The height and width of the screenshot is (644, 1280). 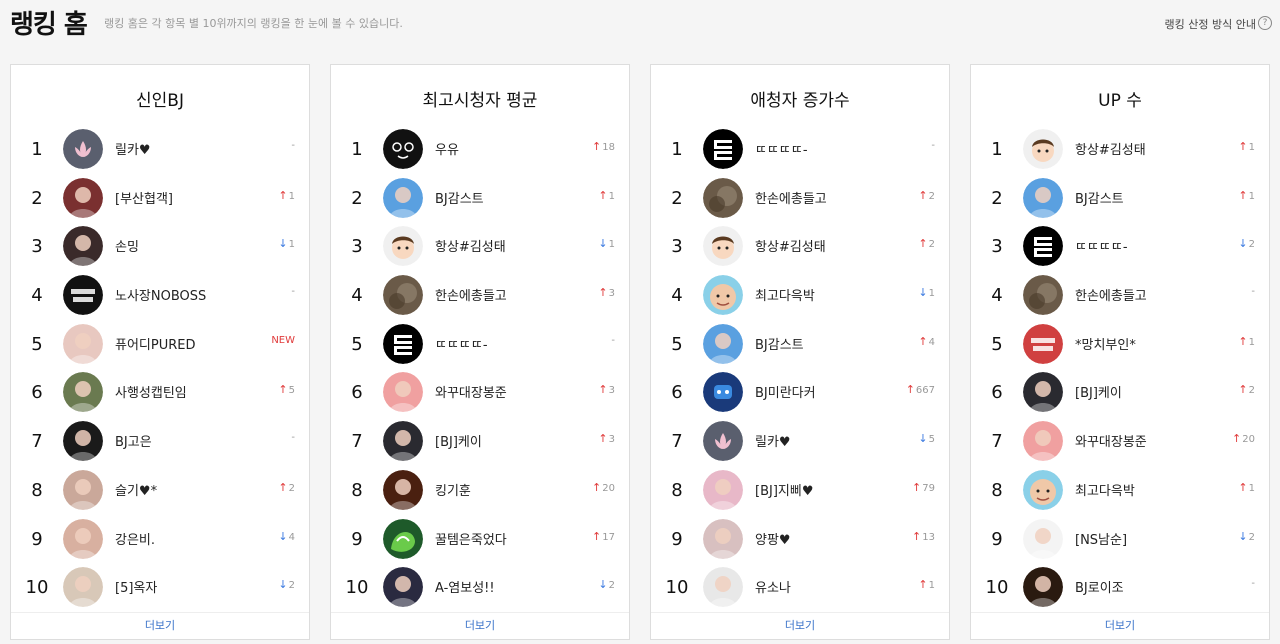 What do you see at coordinates (160, 587) in the screenshot?
I see `ranking-row: 10 [5]옥자 ↓2` at bounding box center [160, 587].